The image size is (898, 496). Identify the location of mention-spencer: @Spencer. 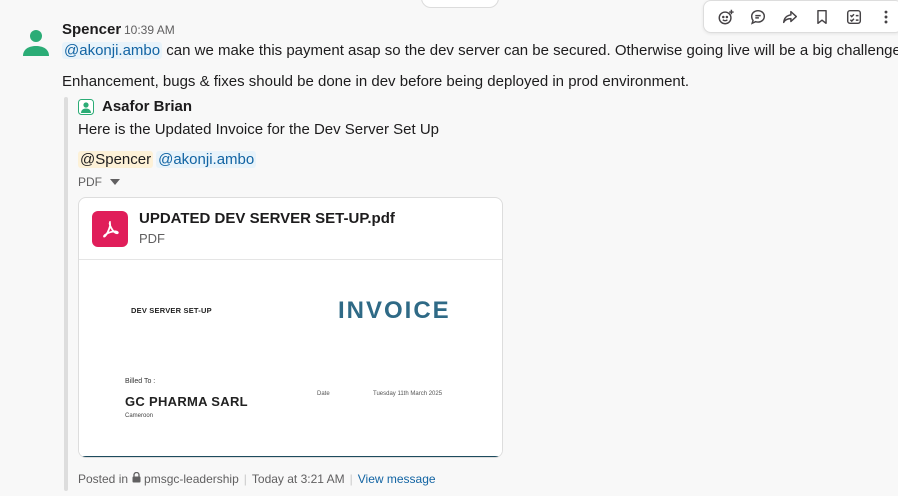
(116, 159).